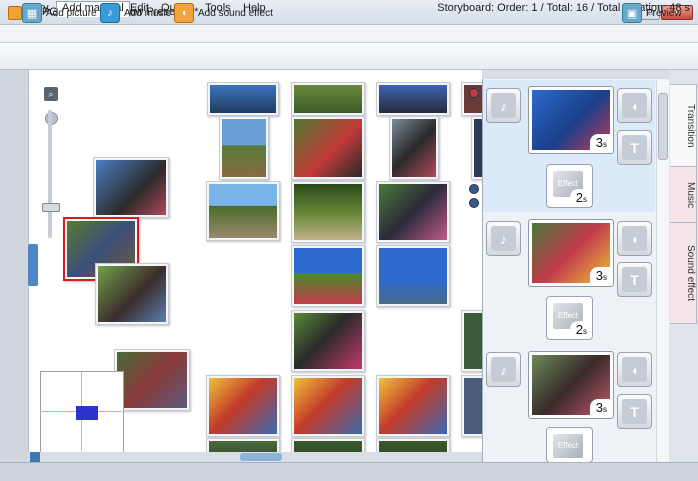 The width and height of the screenshot is (698, 481). Describe the element at coordinates (51, 207) in the screenshot. I see `zoom-slider-thumb` at that location.